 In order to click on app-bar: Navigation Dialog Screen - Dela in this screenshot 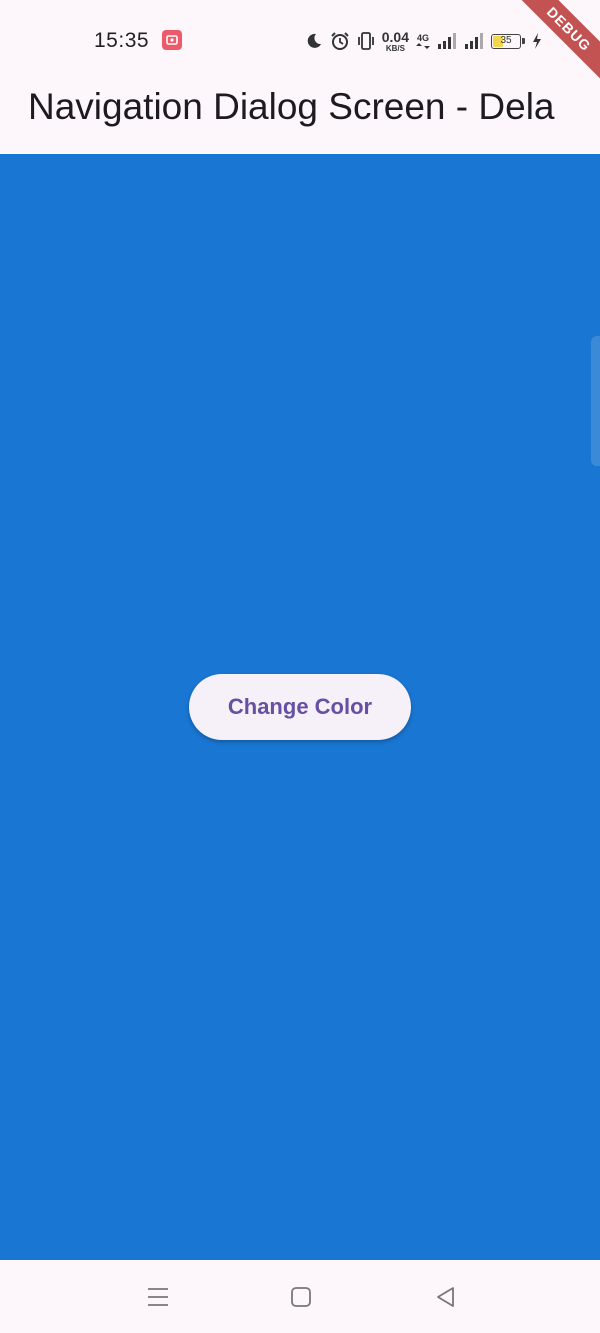, I will do `click(300, 117)`.